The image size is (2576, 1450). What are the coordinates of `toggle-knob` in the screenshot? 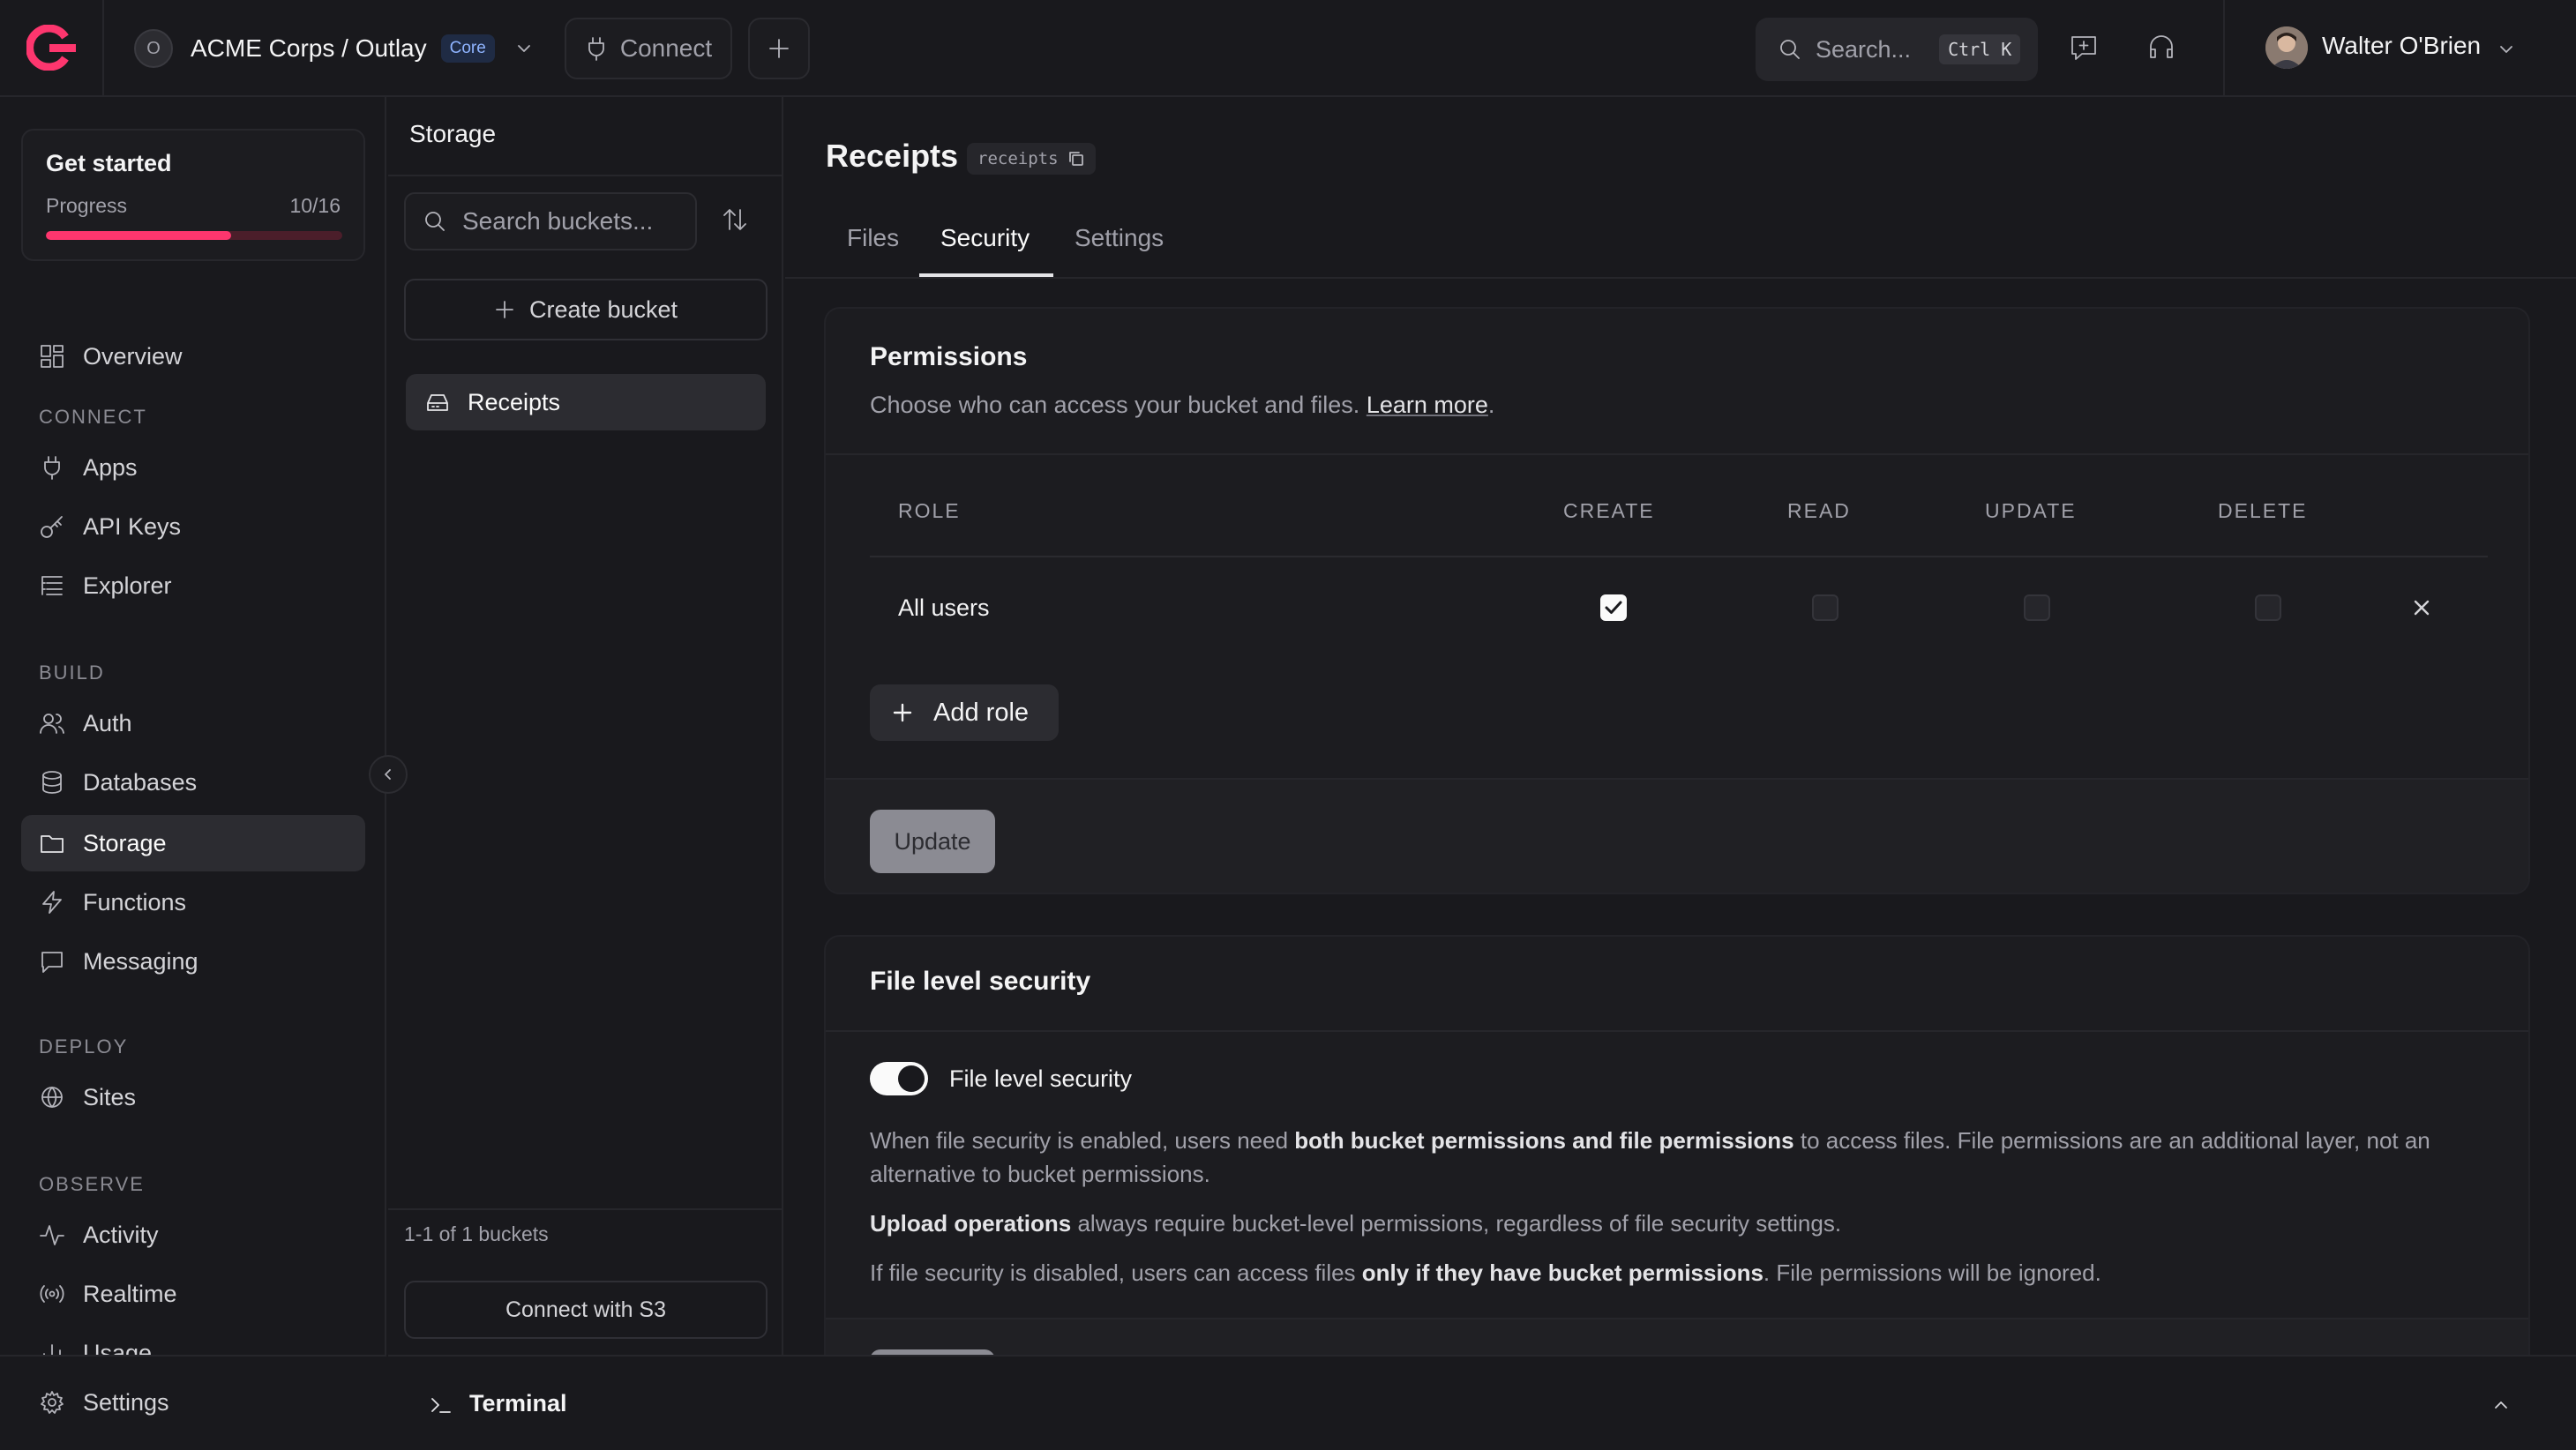 It's located at (912, 1078).